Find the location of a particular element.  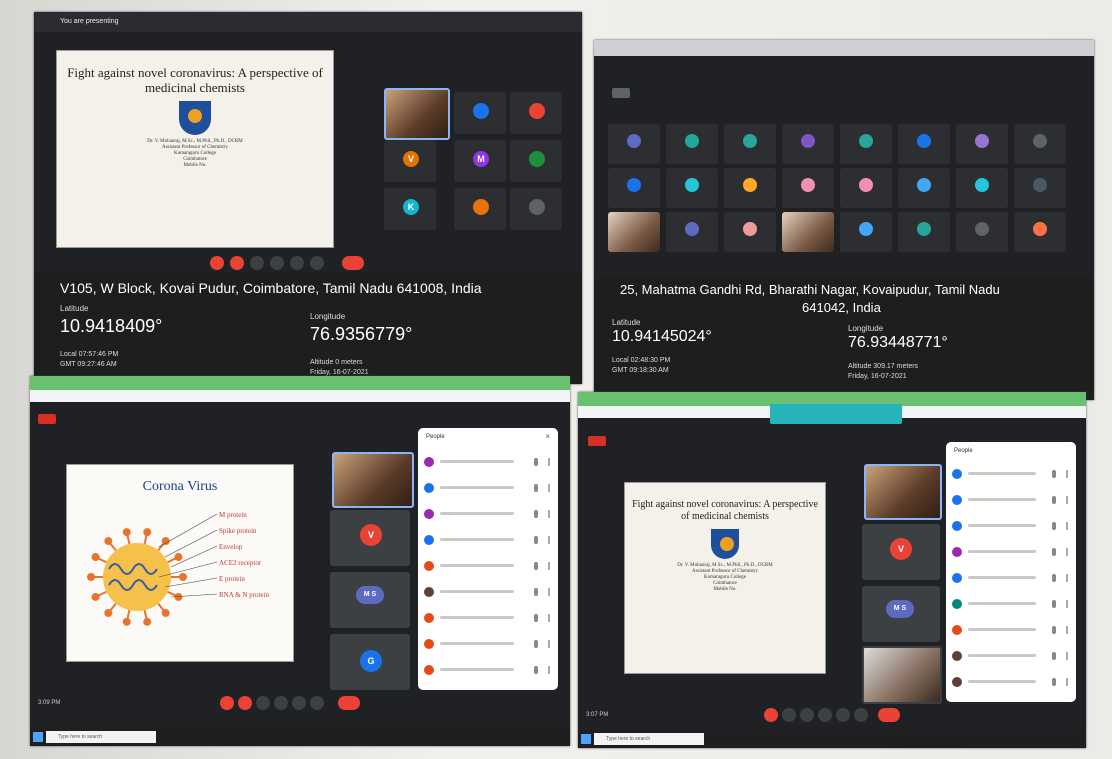

close-icon: × is located at coordinates (547, 436).